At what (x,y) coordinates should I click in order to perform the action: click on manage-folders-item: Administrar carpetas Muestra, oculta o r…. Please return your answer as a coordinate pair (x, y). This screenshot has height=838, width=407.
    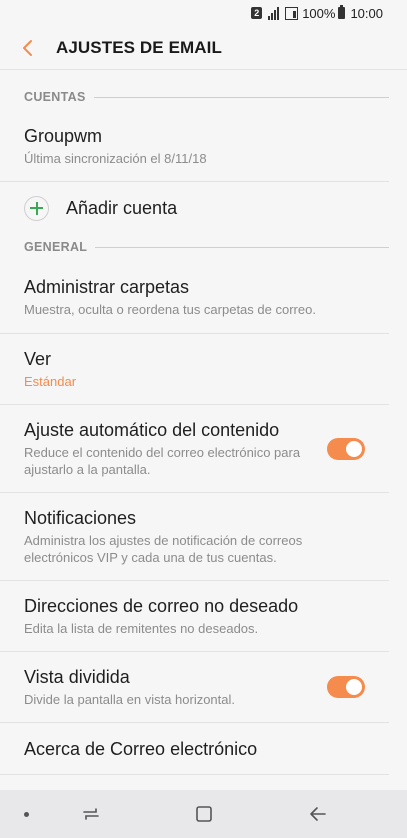
    Looking at the image, I should click on (194, 297).